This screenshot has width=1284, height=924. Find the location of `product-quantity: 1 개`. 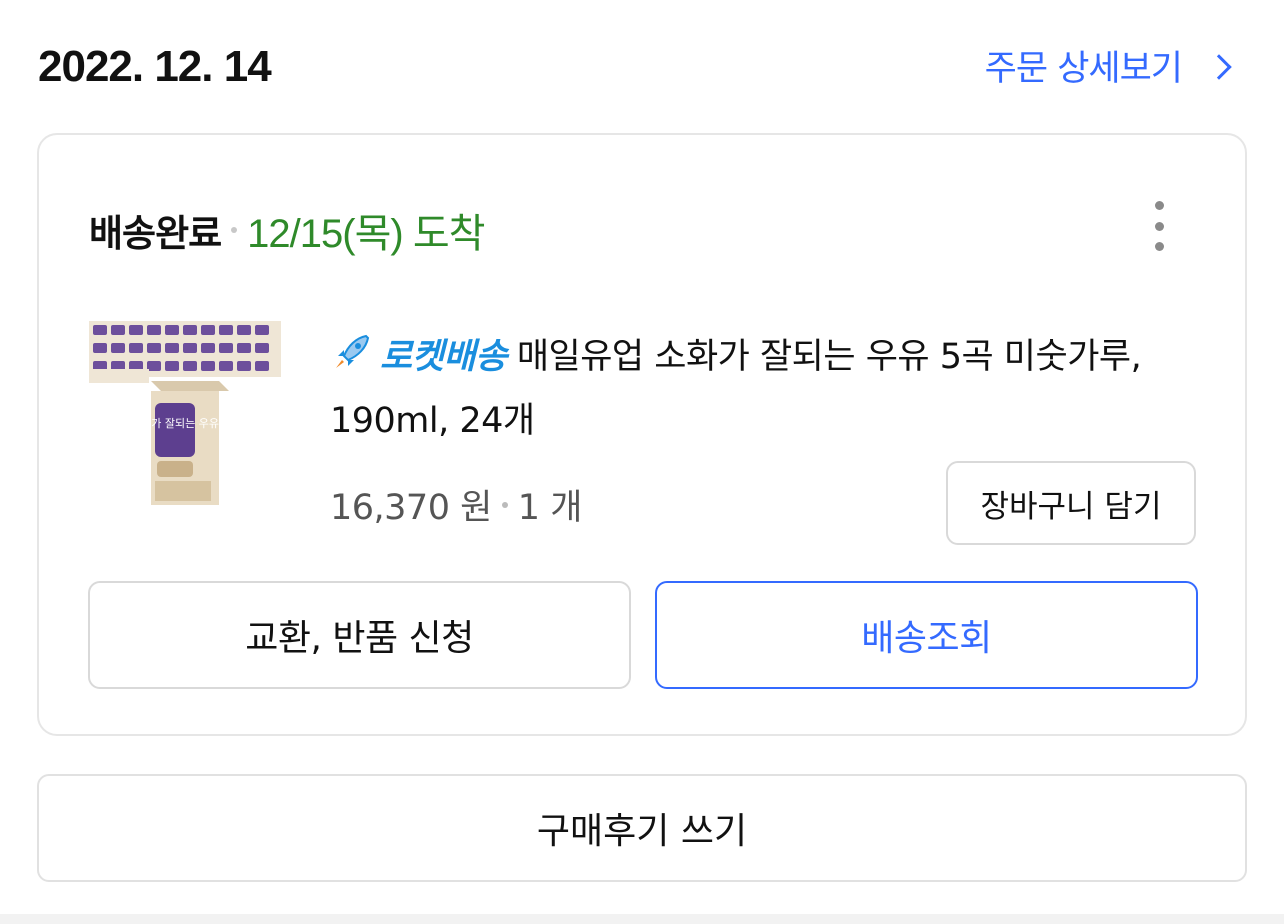

product-quantity: 1 개 is located at coordinates (550, 508).